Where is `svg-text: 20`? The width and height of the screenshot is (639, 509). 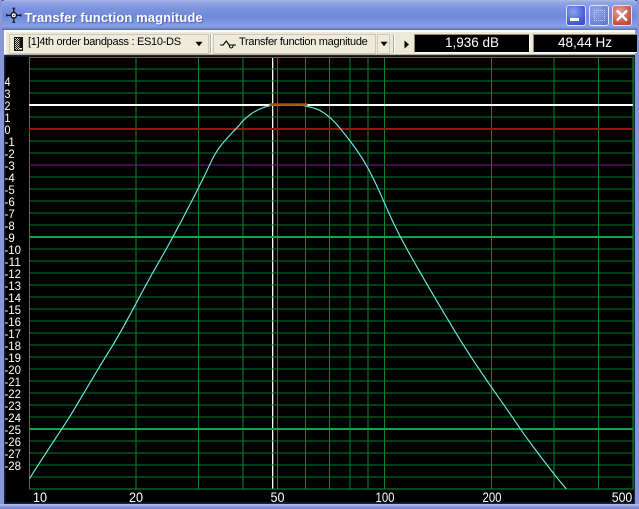 svg-text: 20 is located at coordinates (136, 497).